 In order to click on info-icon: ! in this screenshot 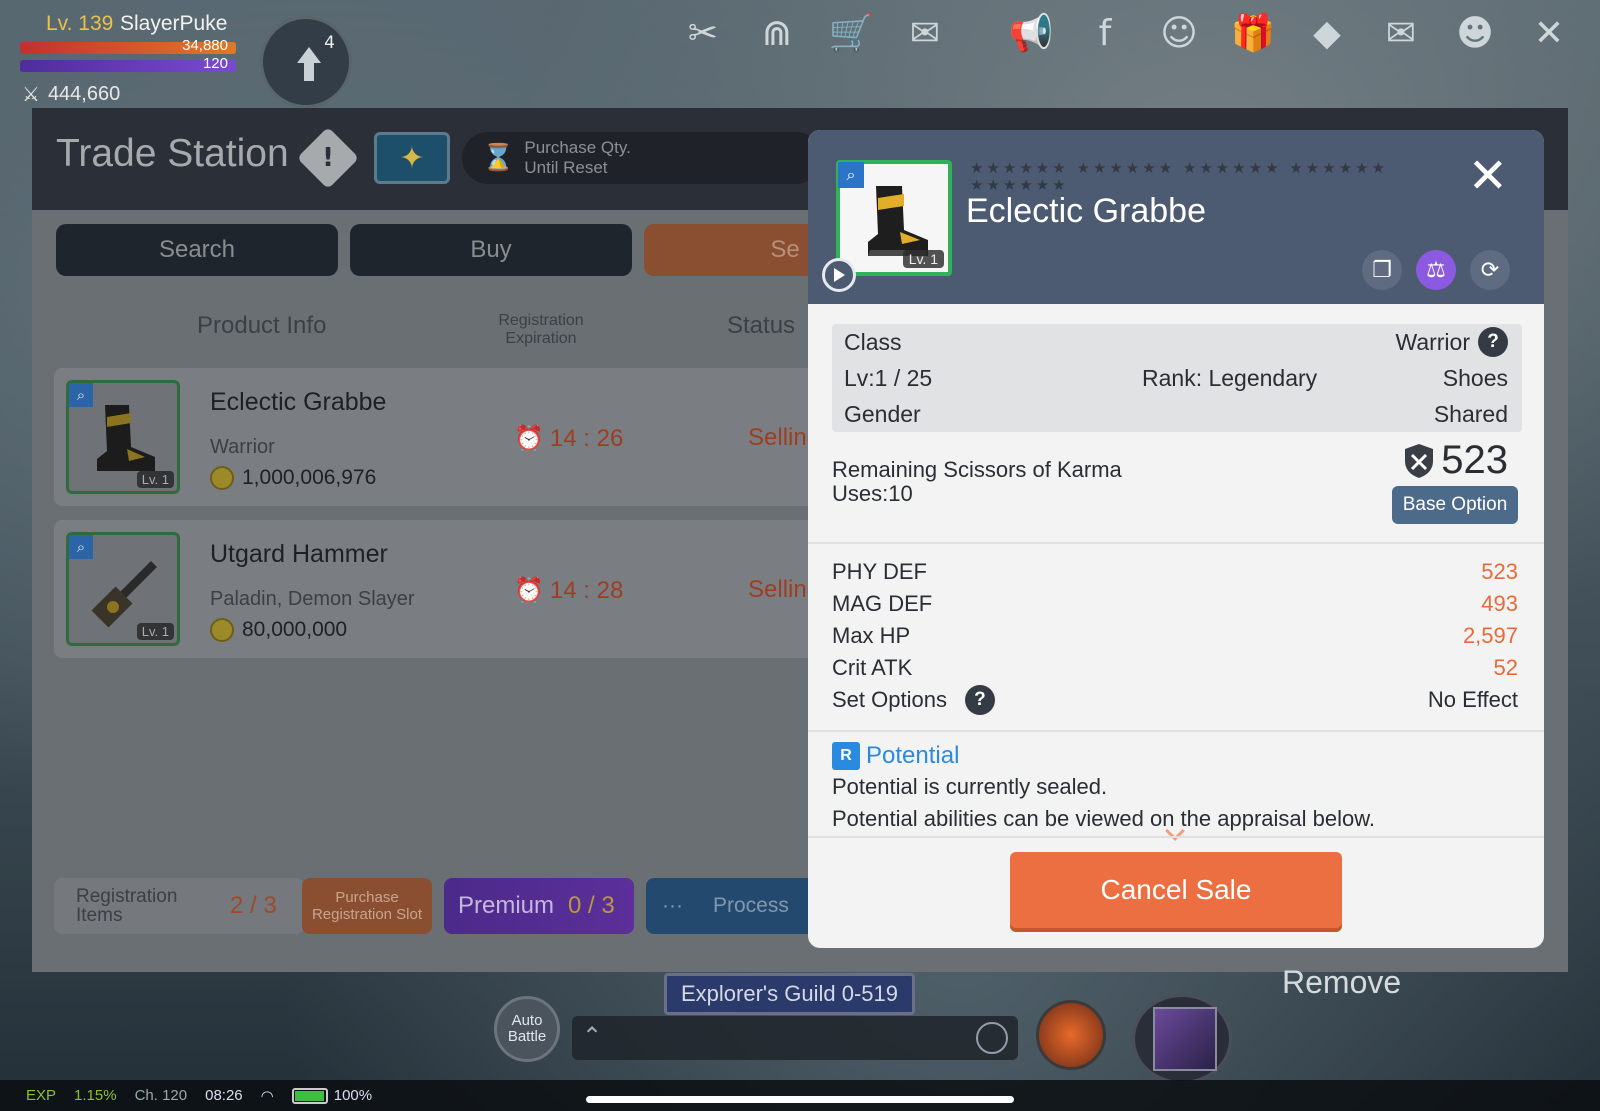, I will do `click(328, 158)`.